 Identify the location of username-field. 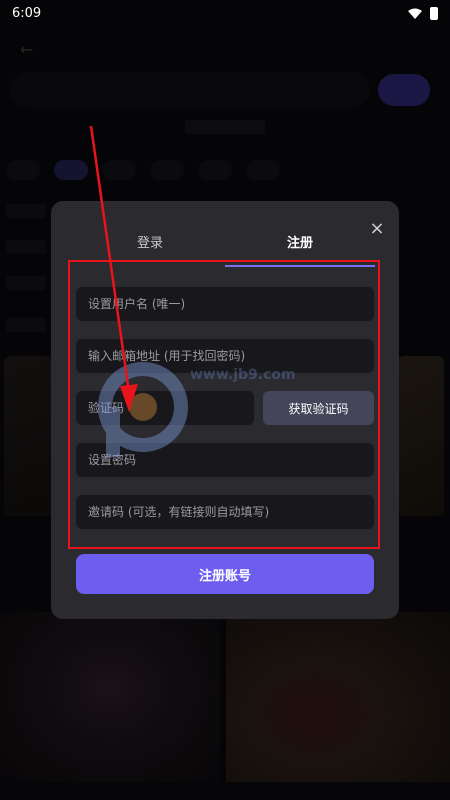
(225, 304).